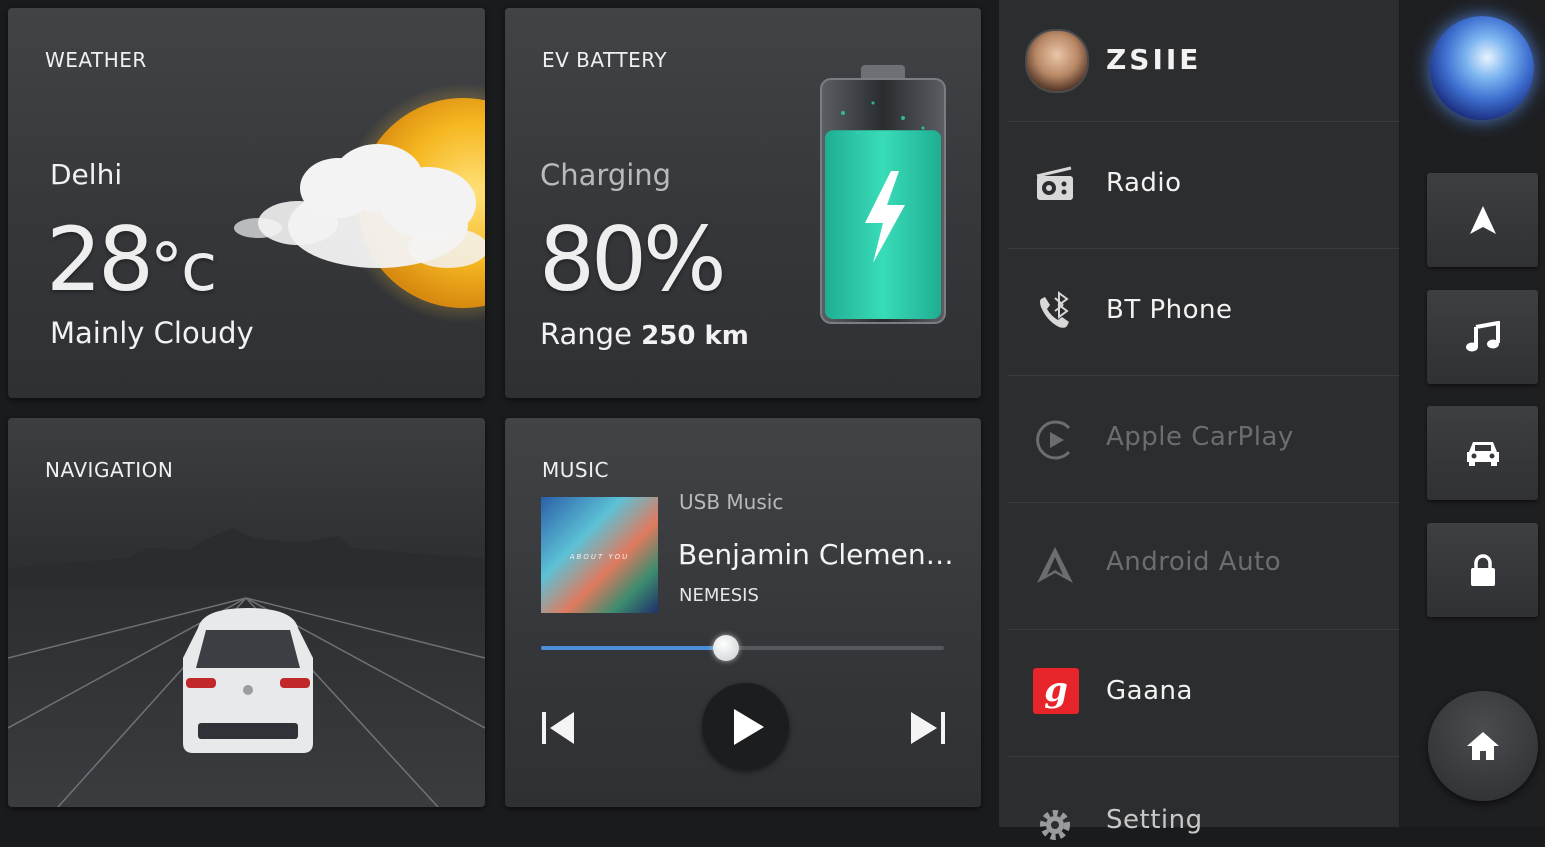  I want to click on sidebar-item-label: Android Auto, so click(1194, 562).